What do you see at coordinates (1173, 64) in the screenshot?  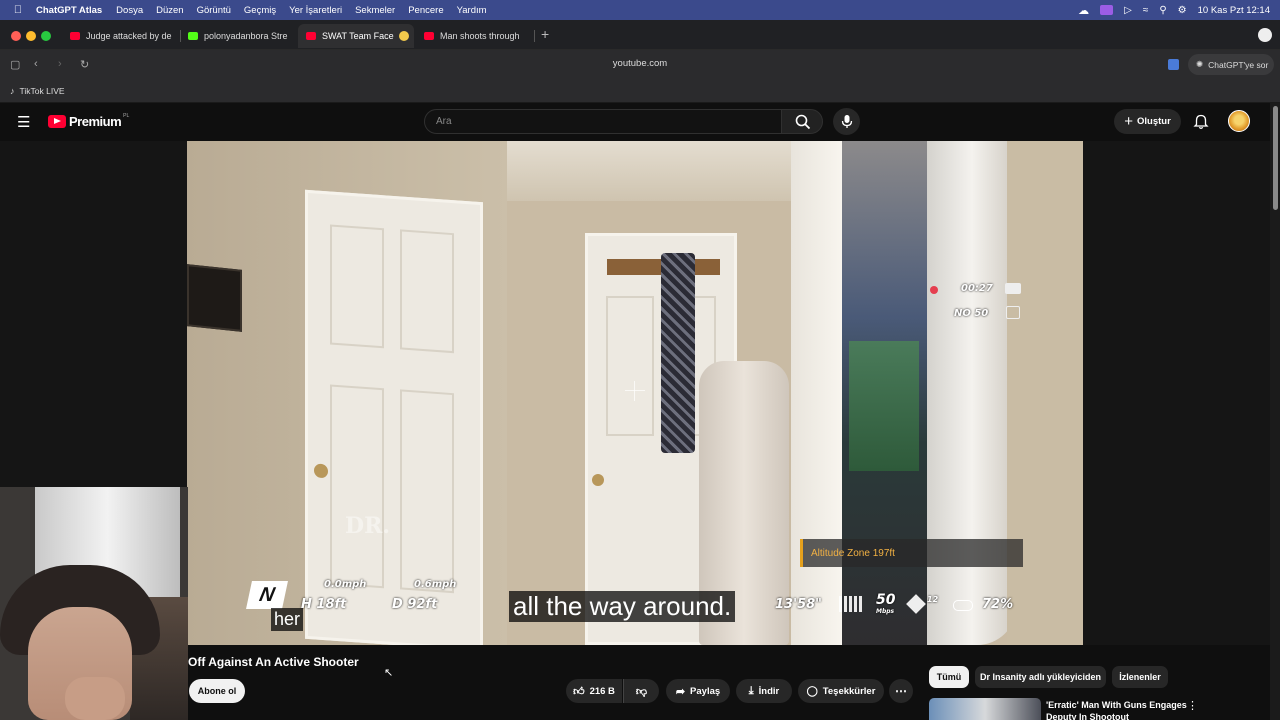 I see `translate-icon` at bounding box center [1173, 64].